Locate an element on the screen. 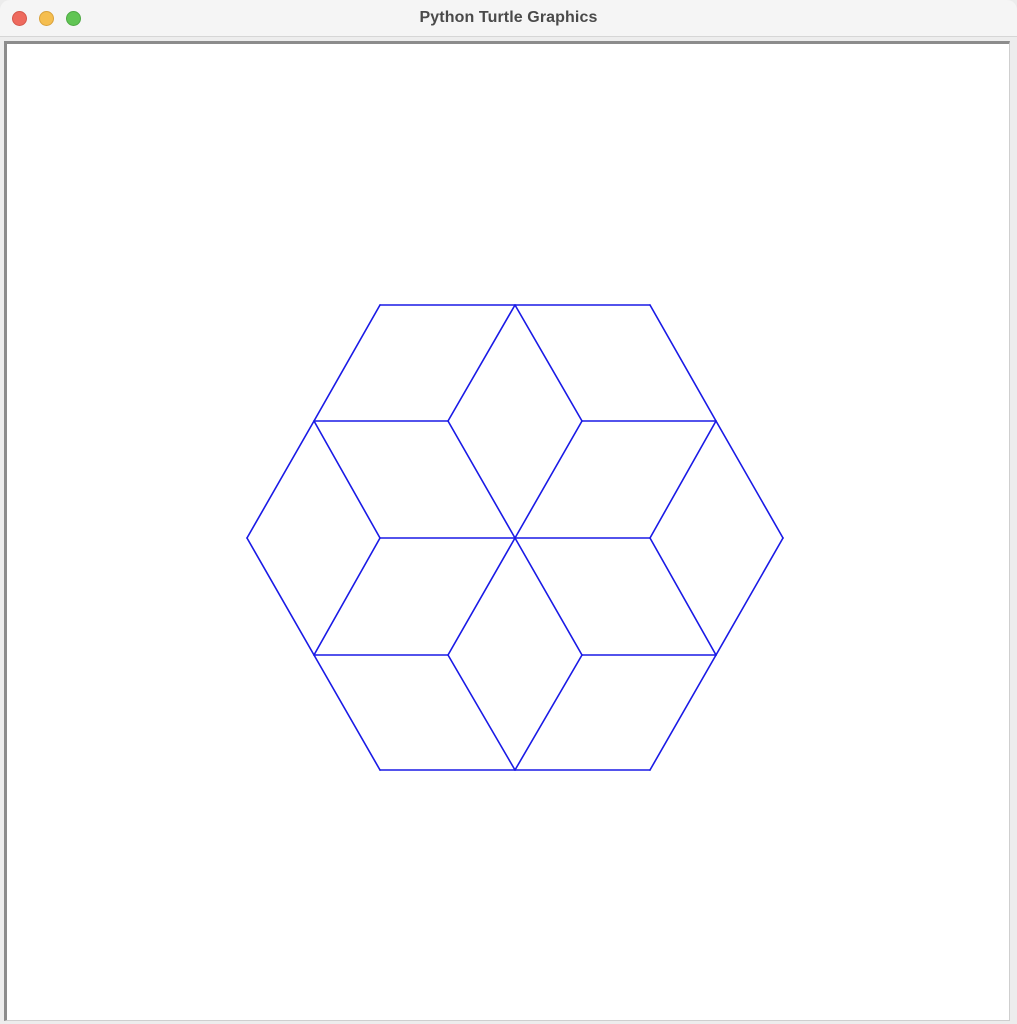 The width and height of the screenshot is (1017, 1024). window-title: Python Turtle Graphics is located at coordinates (508, 17).